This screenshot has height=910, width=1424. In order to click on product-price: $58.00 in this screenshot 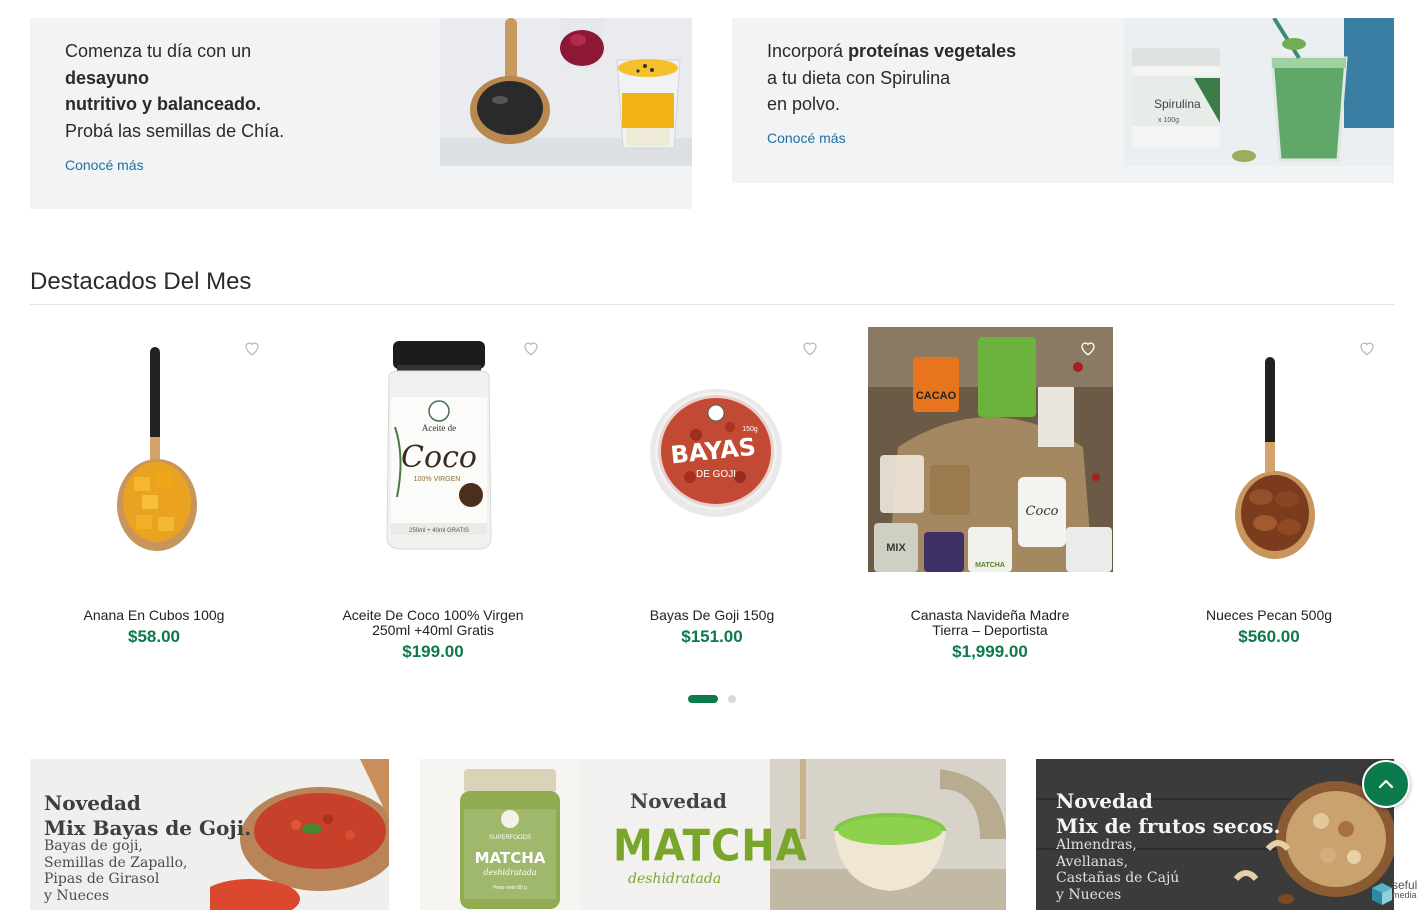, I will do `click(154, 636)`.